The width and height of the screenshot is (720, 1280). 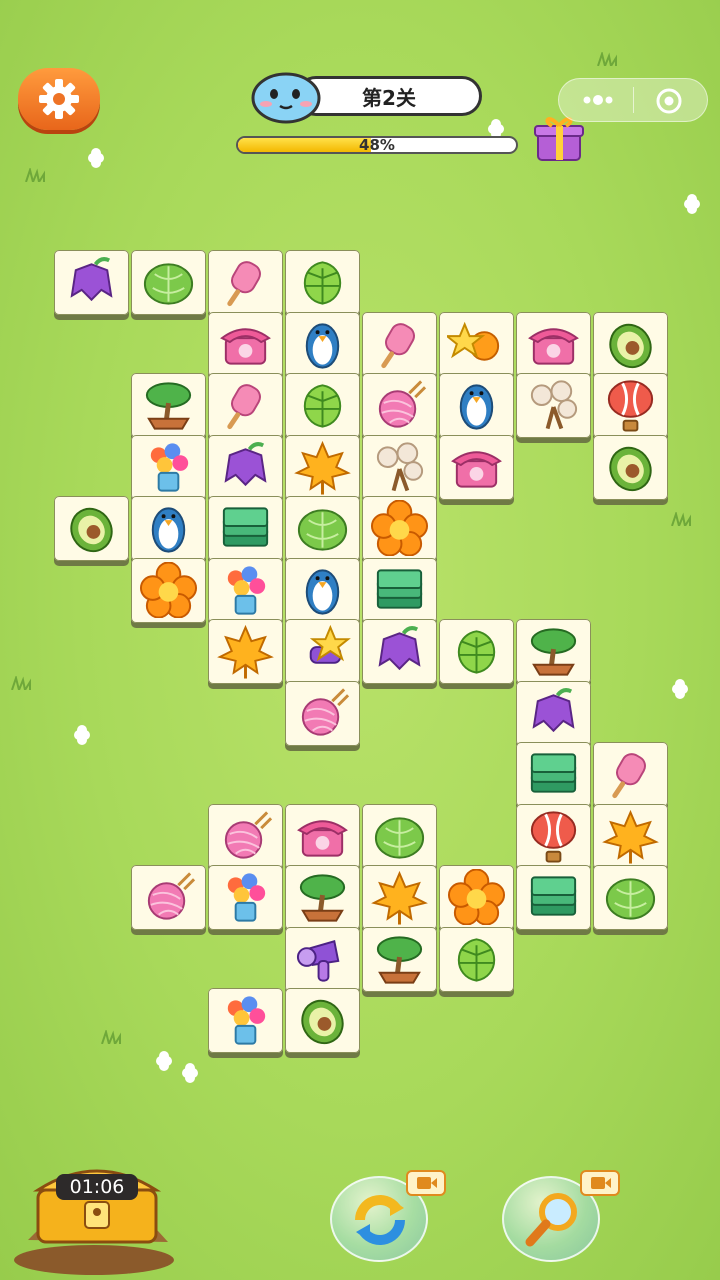 I want to click on tile-hairdryer, so click(x=322, y=959).